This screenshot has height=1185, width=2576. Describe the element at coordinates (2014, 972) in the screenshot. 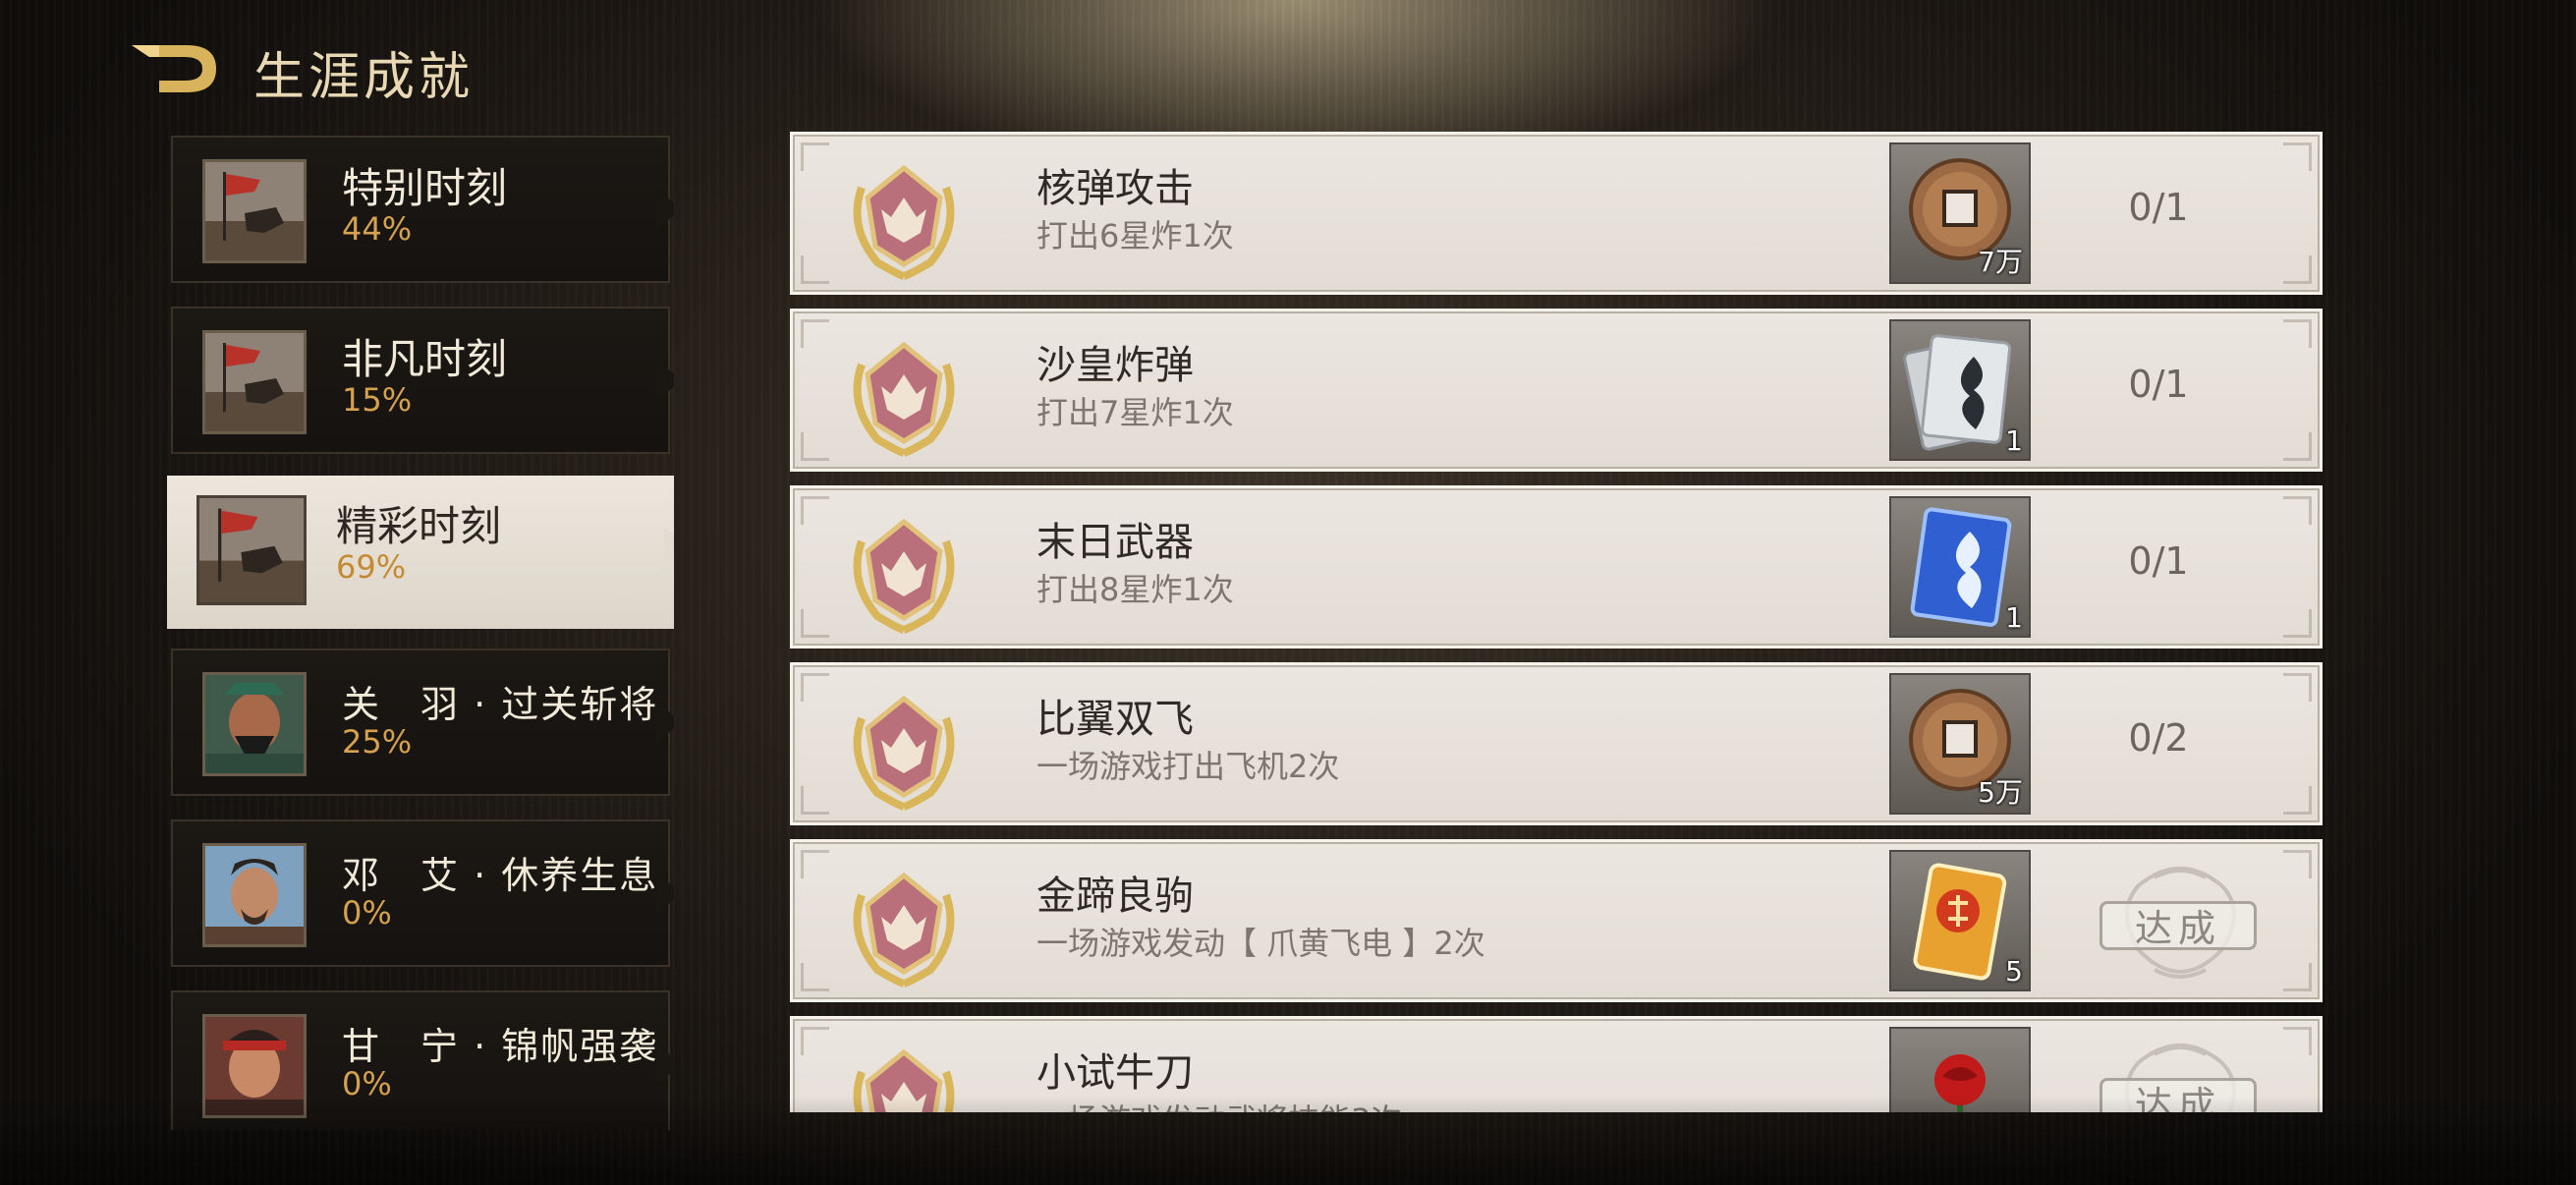

I see `reward-quantity: 5` at that location.